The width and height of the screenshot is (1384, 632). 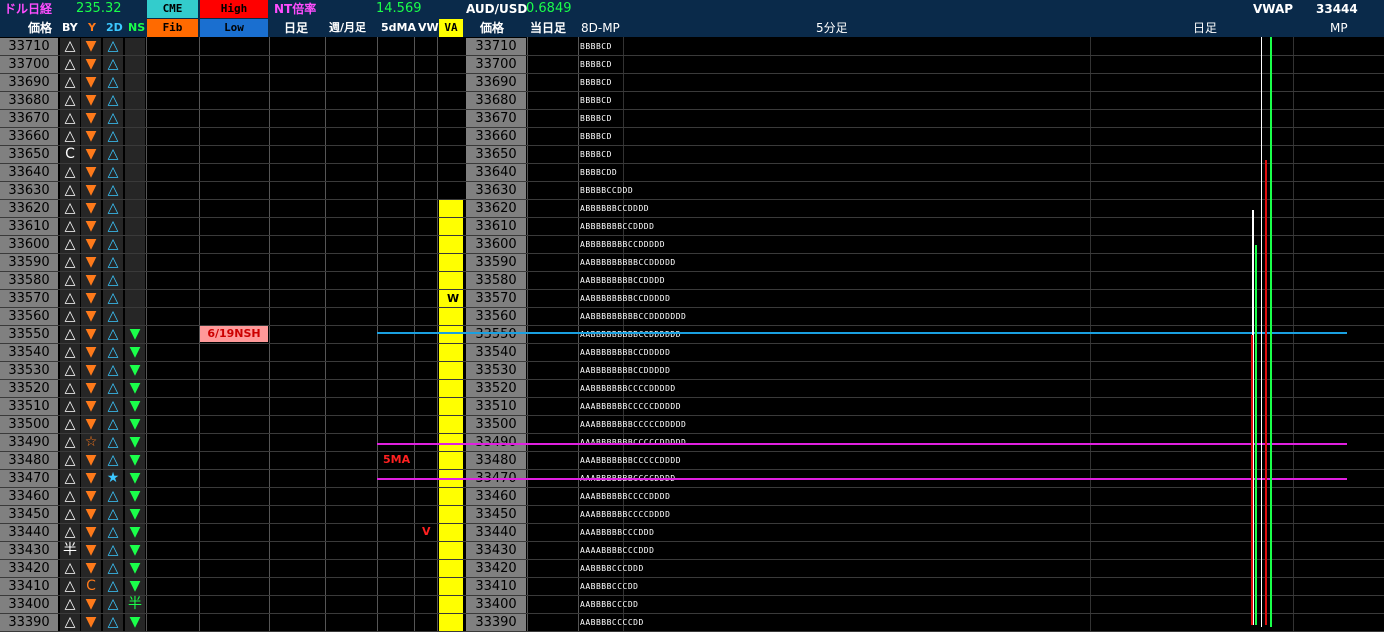 What do you see at coordinates (29, 298) in the screenshot?
I see `price-cell: 33570` at bounding box center [29, 298].